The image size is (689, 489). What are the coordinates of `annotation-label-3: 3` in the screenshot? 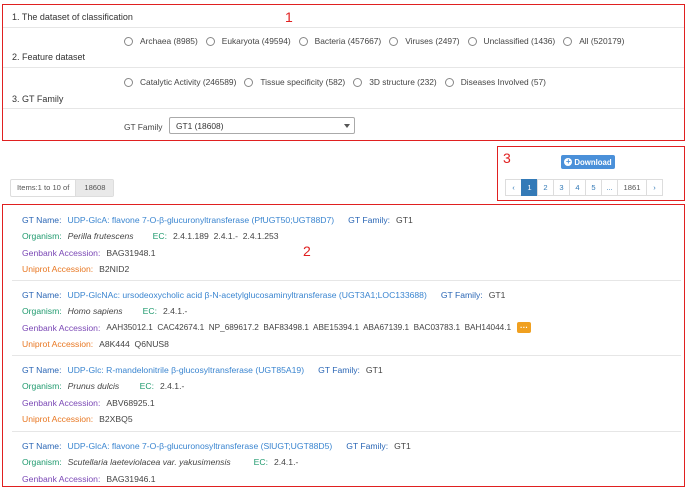 It's located at (507, 158).